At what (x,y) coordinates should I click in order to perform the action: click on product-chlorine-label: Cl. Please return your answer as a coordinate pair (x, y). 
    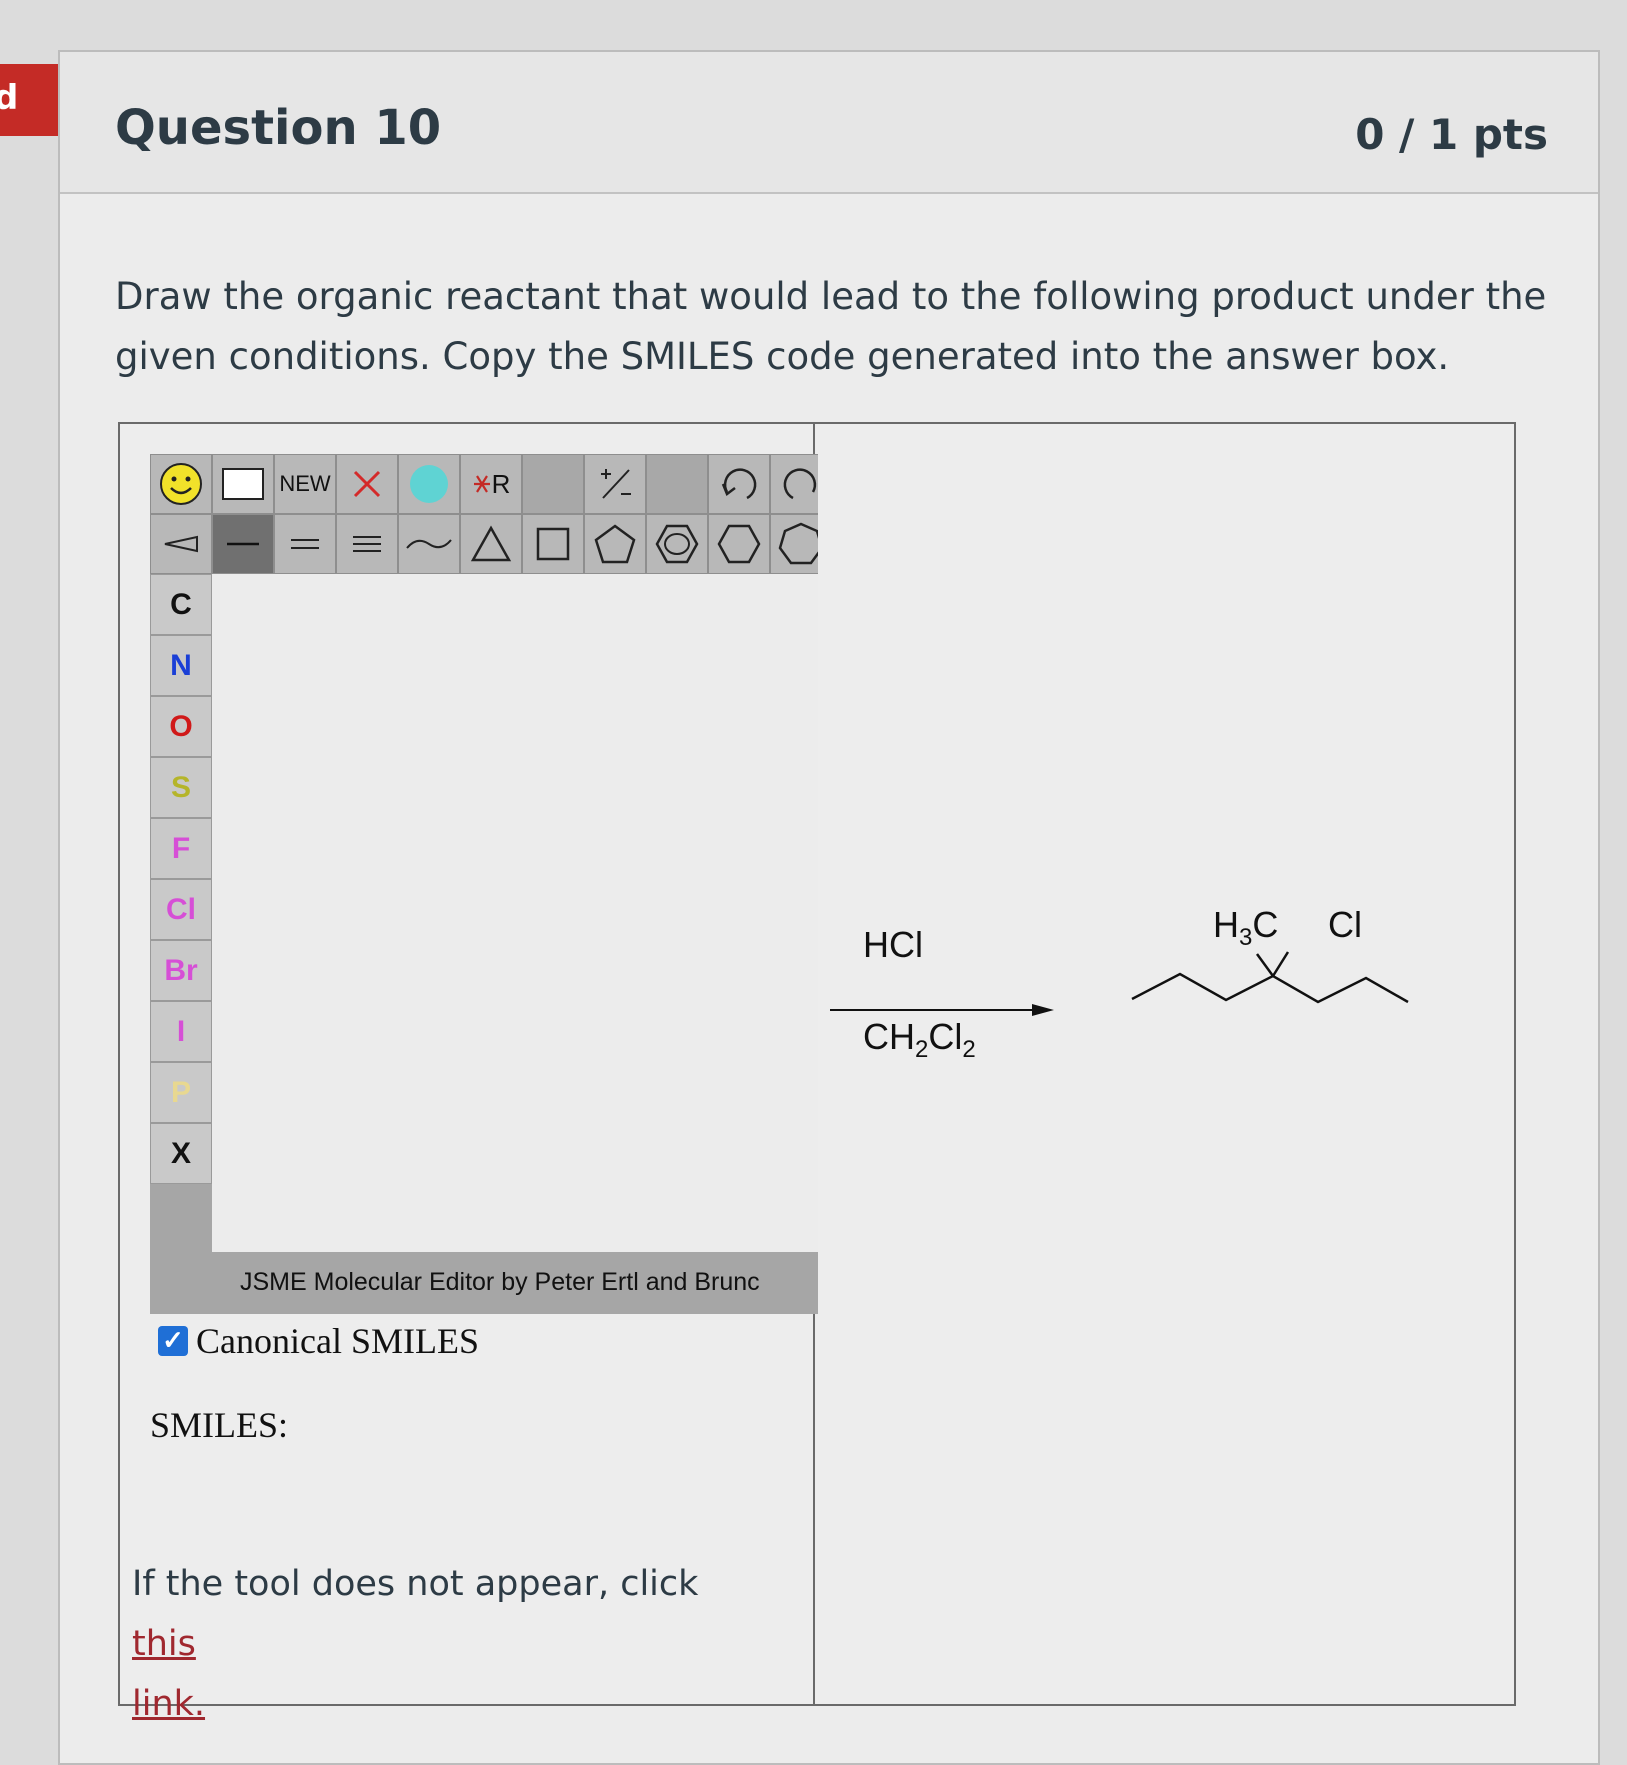
    Looking at the image, I should click on (1345, 925).